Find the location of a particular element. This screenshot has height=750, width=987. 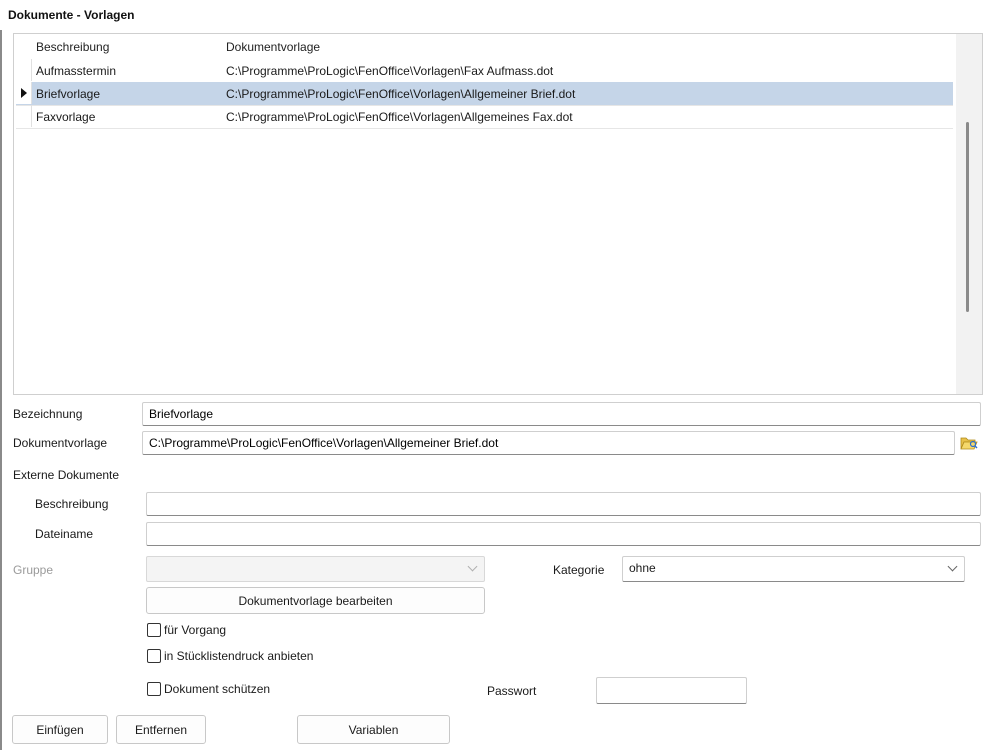

gruppe-label: Gruppe is located at coordinates (33, 570).